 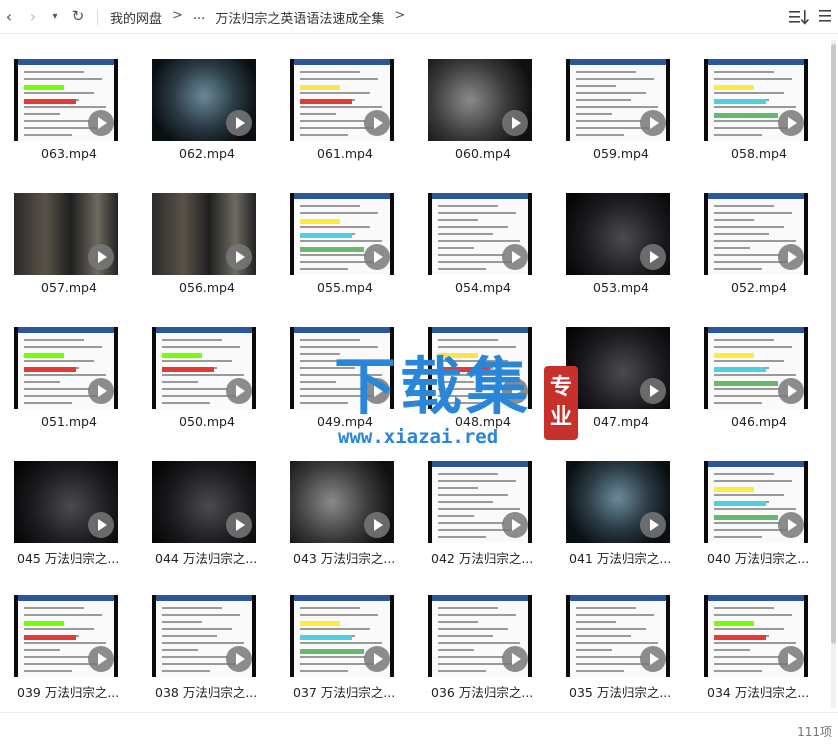 What do you see at coordinates (207, 101) in the screenshot?
I see `file-item: 062.mp4` at bounding box center [207, 101].